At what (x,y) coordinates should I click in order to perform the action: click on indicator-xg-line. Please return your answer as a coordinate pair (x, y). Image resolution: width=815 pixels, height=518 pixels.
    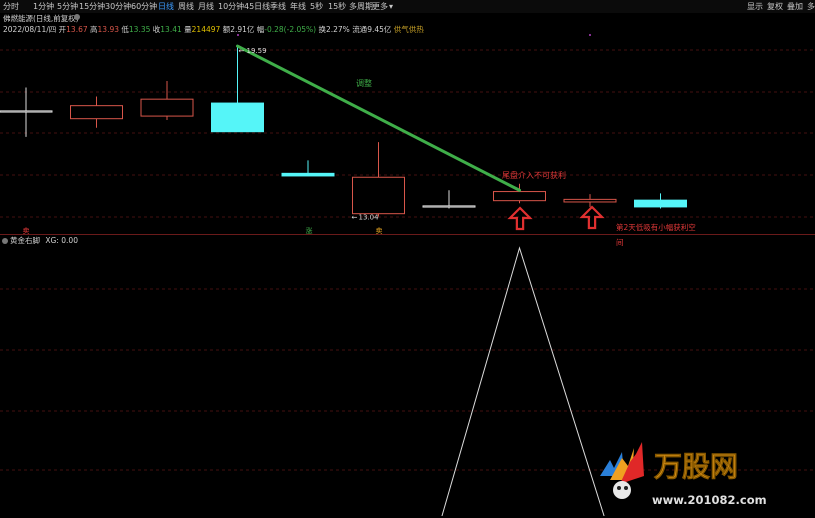
    Looking at the image, I should click on (523, 381).